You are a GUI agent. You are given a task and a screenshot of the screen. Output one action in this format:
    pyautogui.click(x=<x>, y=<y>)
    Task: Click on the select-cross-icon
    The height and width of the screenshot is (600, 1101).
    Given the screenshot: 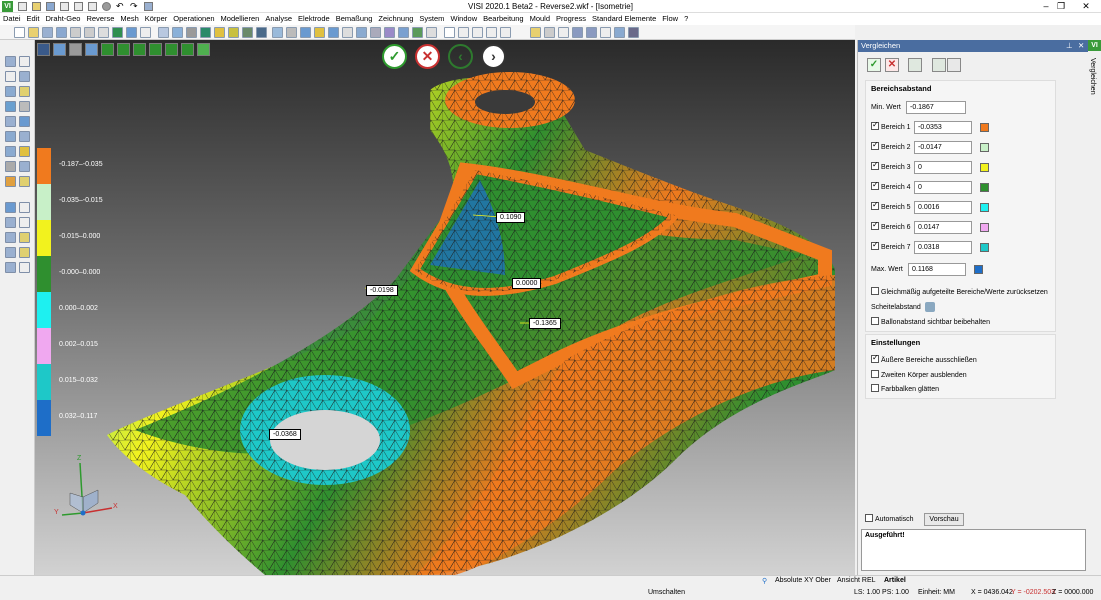 What is the action you would take?
    pyautogui.click(x=24, y=61)
    